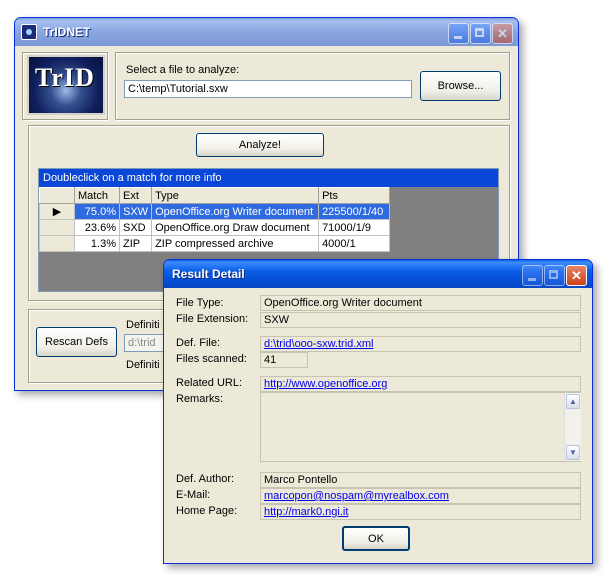 Image resolution: width=609 pixels, height=579 pixels. What do you see at coordinates (268, 89) in the screenshot?
I see `file-path-input: C:\temp\Tutorial.sxw` at bounding box center [268, 89].